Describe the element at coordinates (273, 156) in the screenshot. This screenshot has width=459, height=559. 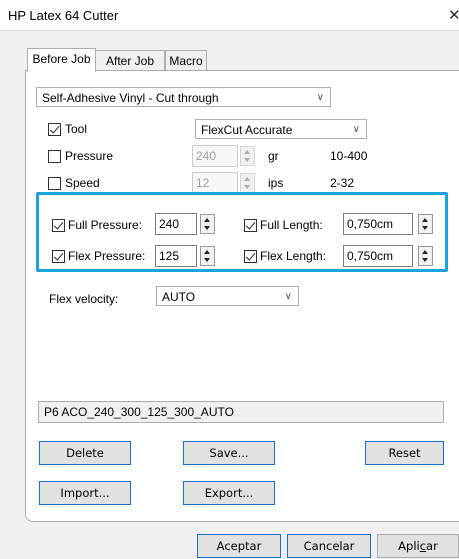
I see `pressure-unit: gr` at that location.